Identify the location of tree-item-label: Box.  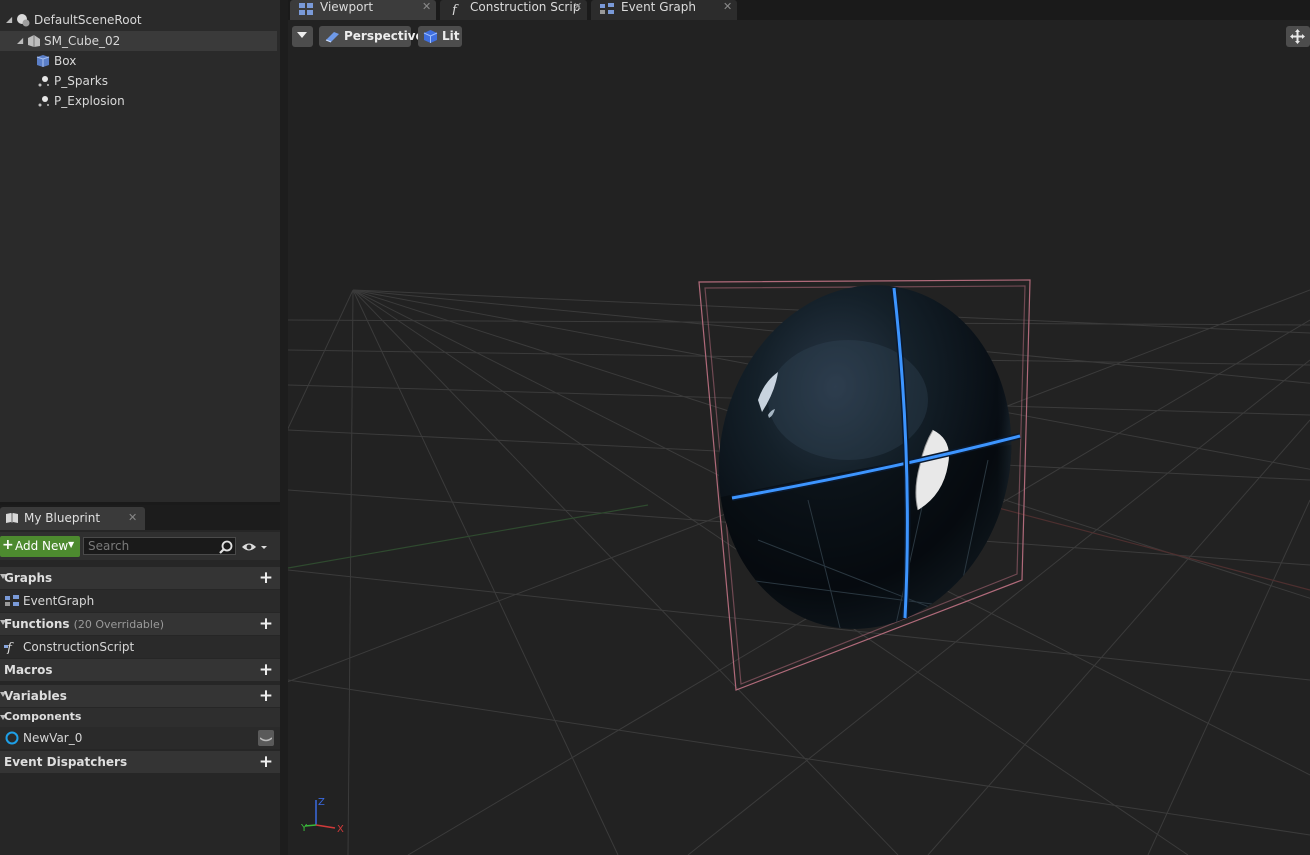
(65, 61).